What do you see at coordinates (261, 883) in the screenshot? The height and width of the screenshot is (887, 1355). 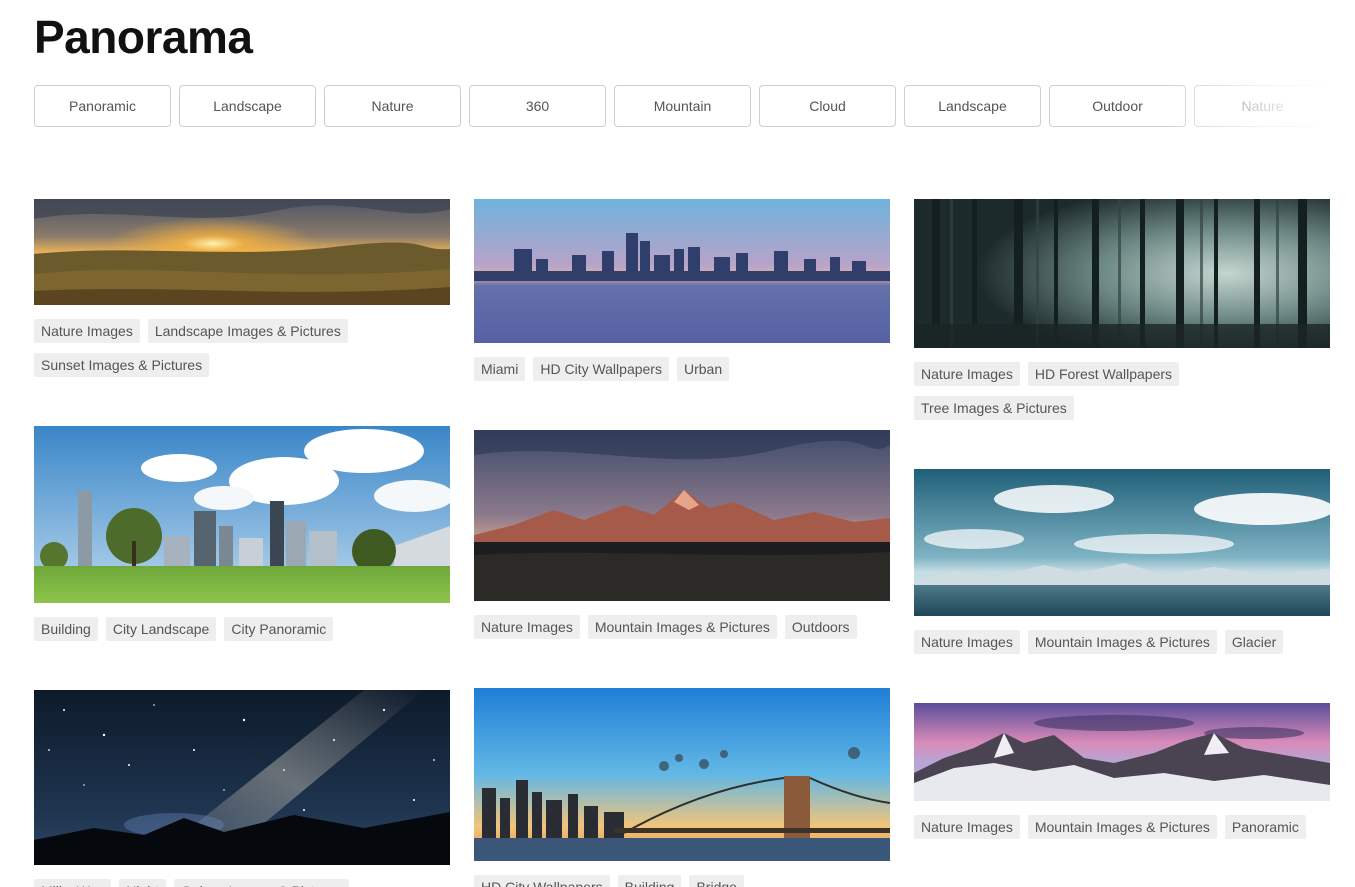 I see `tag: Galaxy Images & Pictures` at bounding box center [261, 883].